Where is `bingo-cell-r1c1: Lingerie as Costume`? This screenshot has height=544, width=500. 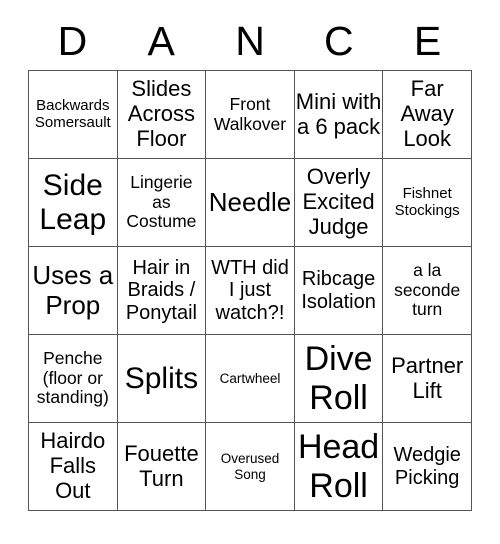
bingo-cell-r1c1: Lingerie as Costume is located at coordinates (162, 203).